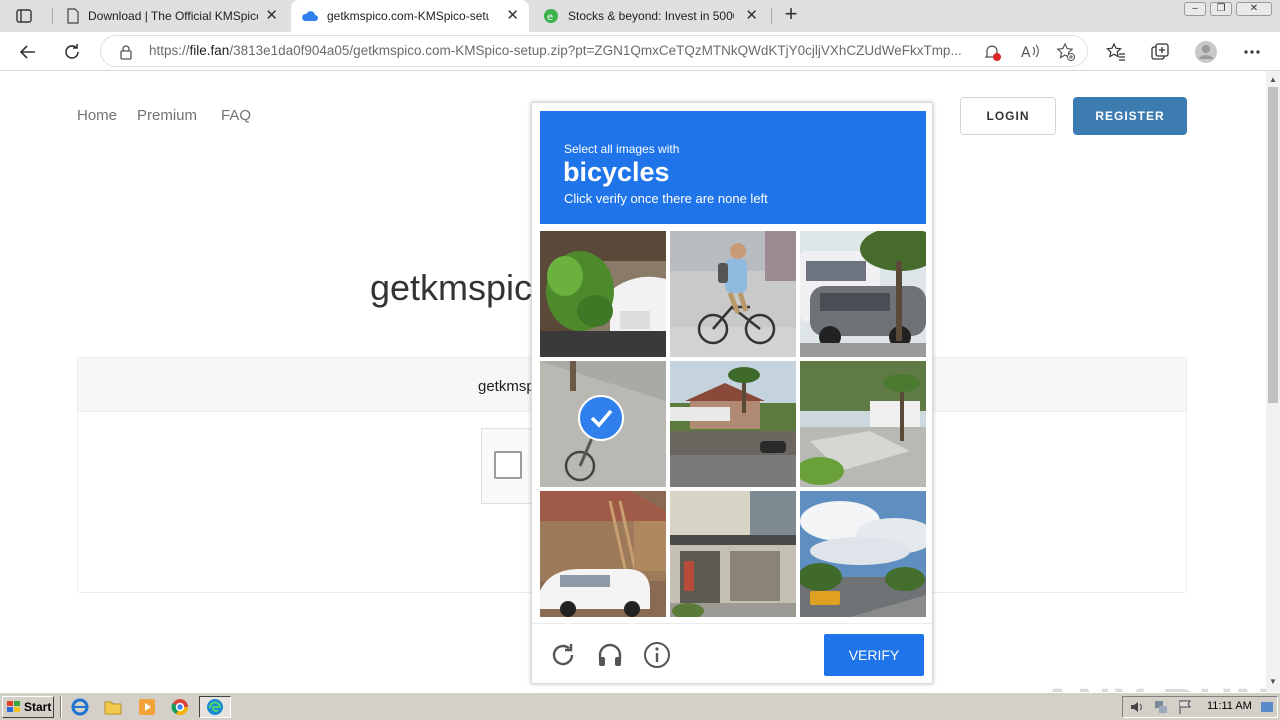 This screenshot has height=720, width=1280. What do you see at coordinates (147, 707) in the screenshot?
I see `media-player-icon` at bounding box center [147, 707].